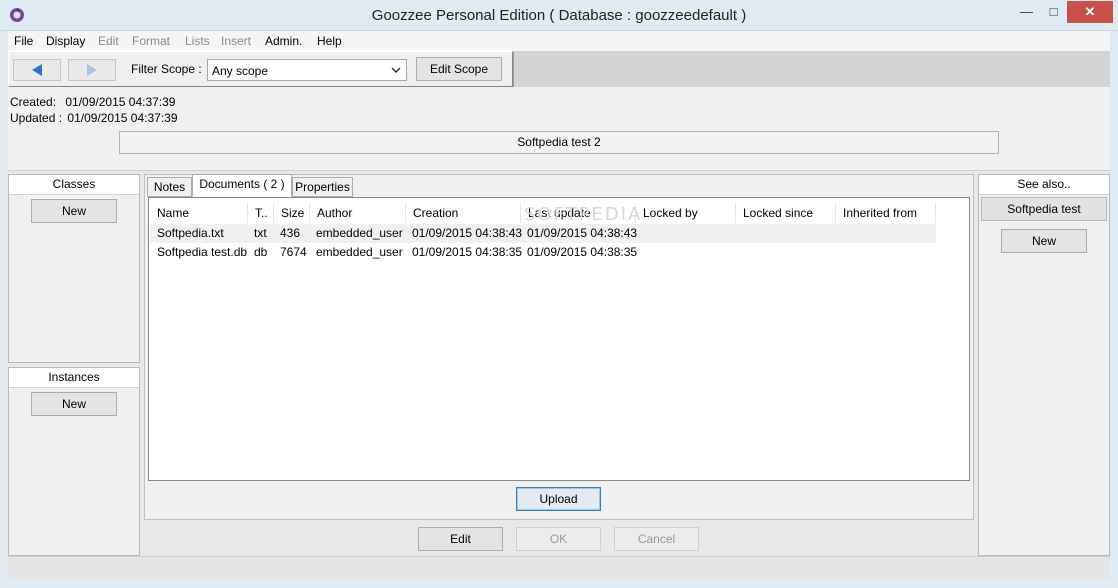 The image size is (1118, 588). I want to click on column-header-type: T.., so click(261, 213).